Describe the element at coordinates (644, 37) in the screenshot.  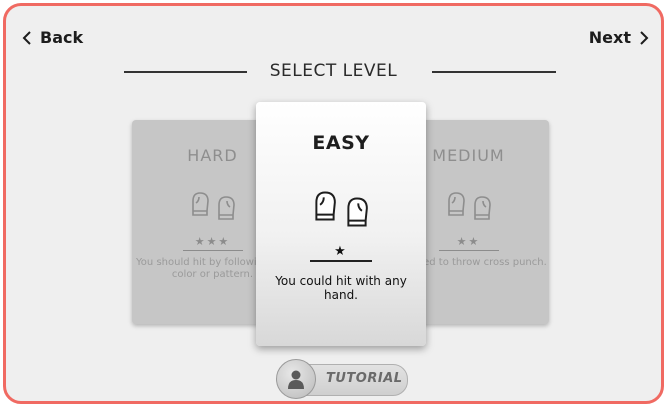
I see `chevron-right-icon` at that location.